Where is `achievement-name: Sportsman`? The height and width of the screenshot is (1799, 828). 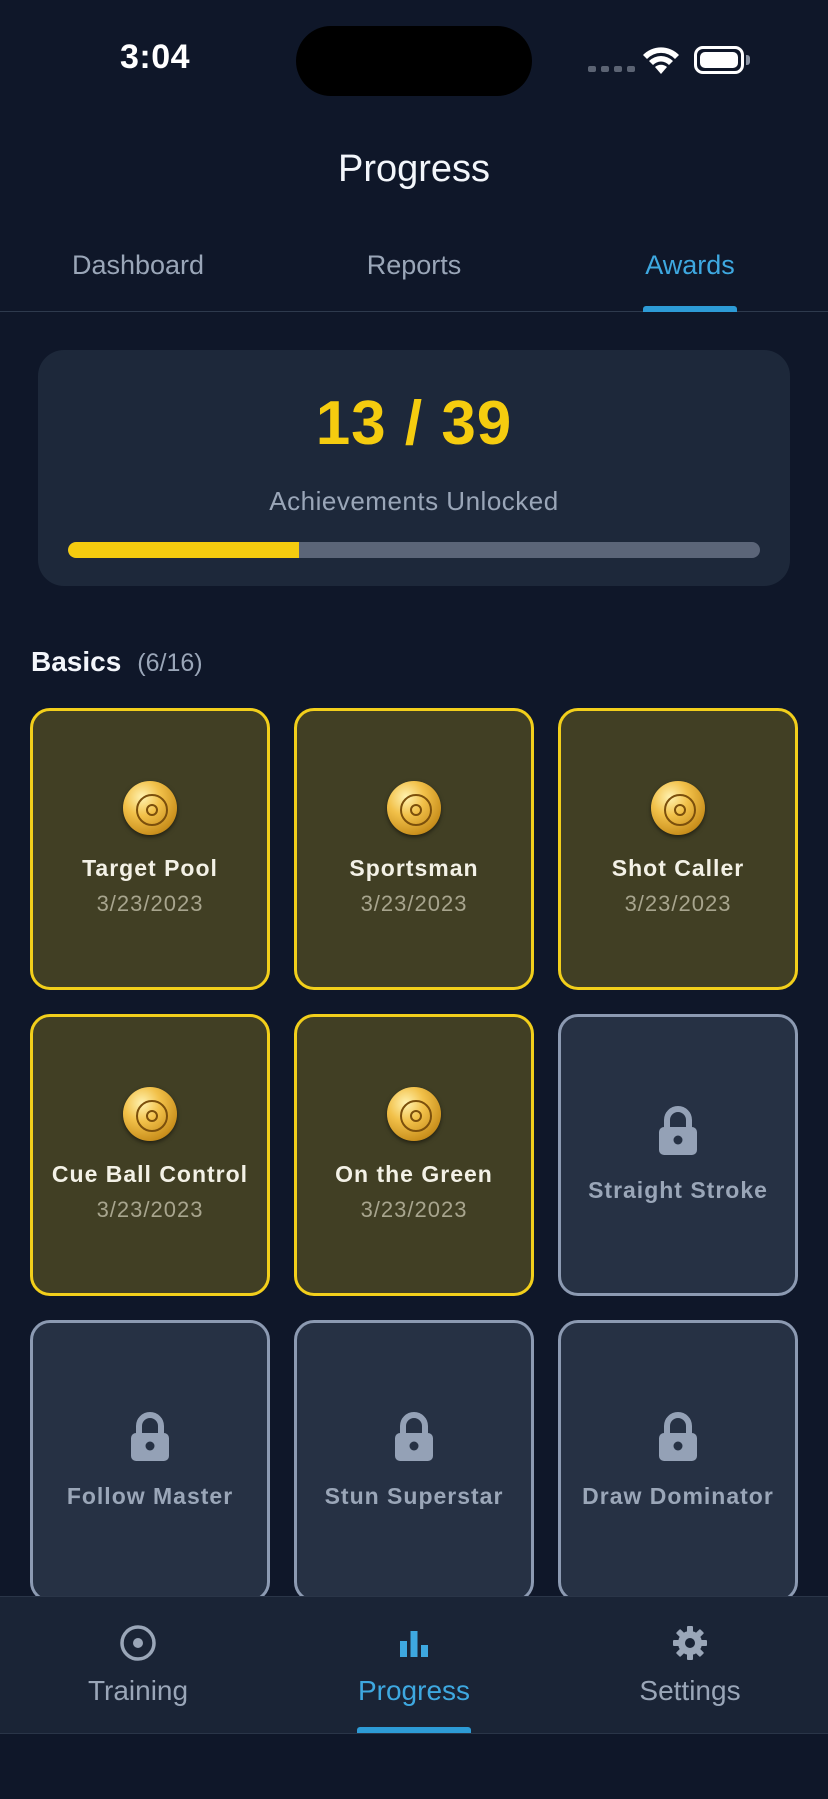 achievement-name: Sportsman is located at coordinates (414, 868).